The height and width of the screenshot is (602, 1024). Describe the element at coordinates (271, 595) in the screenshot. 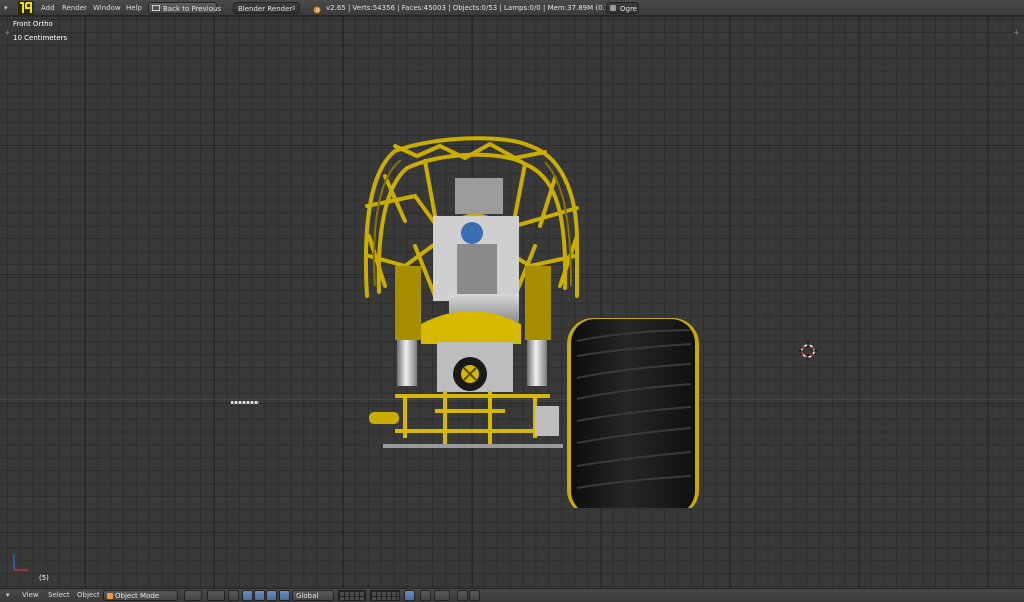

I see `scale-manipulator-icon` at that location.